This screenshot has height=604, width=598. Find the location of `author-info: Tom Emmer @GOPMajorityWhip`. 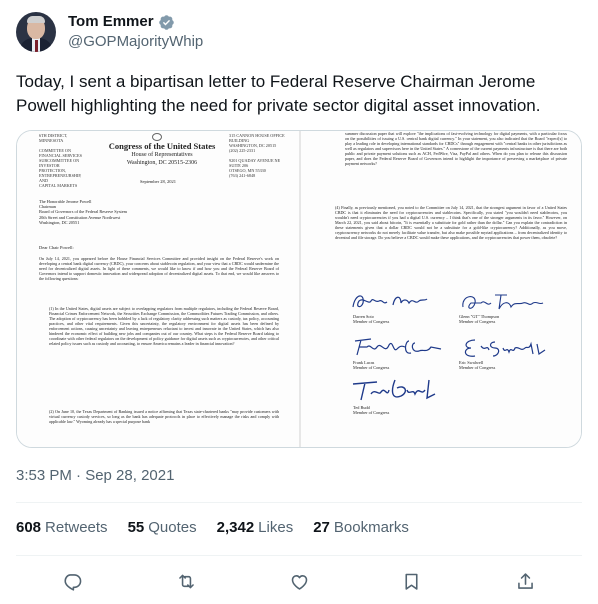

author-info: Tom Emmer @GOPMajorityWhip is located at coordinates (135, 32).